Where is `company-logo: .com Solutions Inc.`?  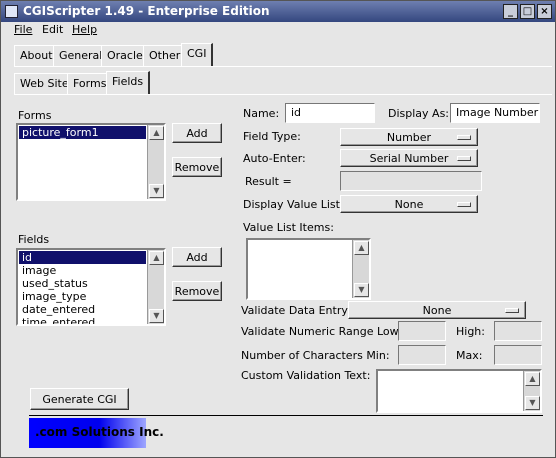
company-logo: .com Solutions Inc. is located at coordinates (96, 433).